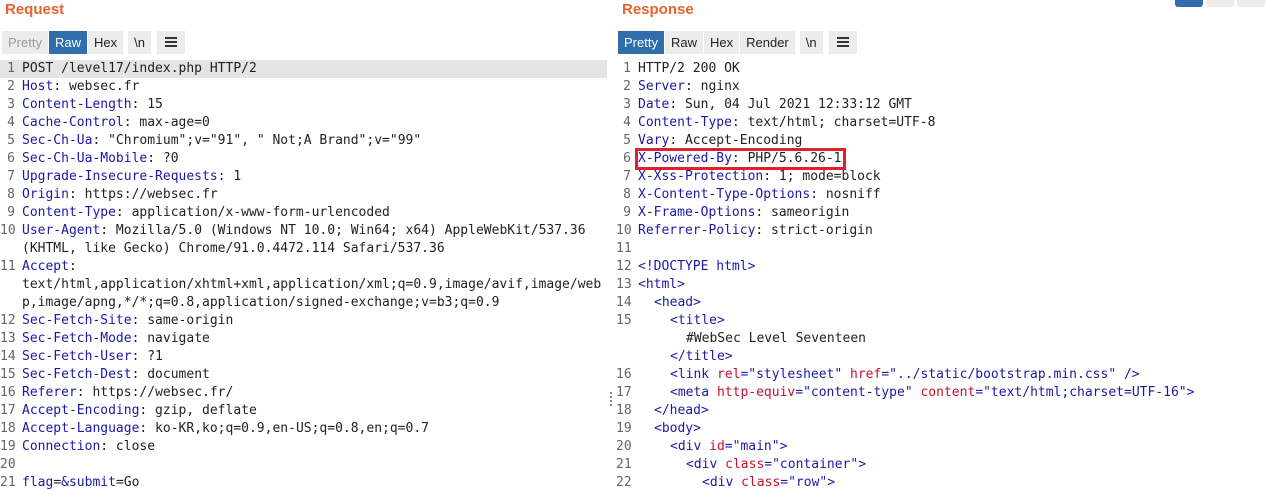 Image resolution: width=1265 pixels, height=490 pixels. I want to click on line-text: HTTP/2 200 OK, so click(689, 69).